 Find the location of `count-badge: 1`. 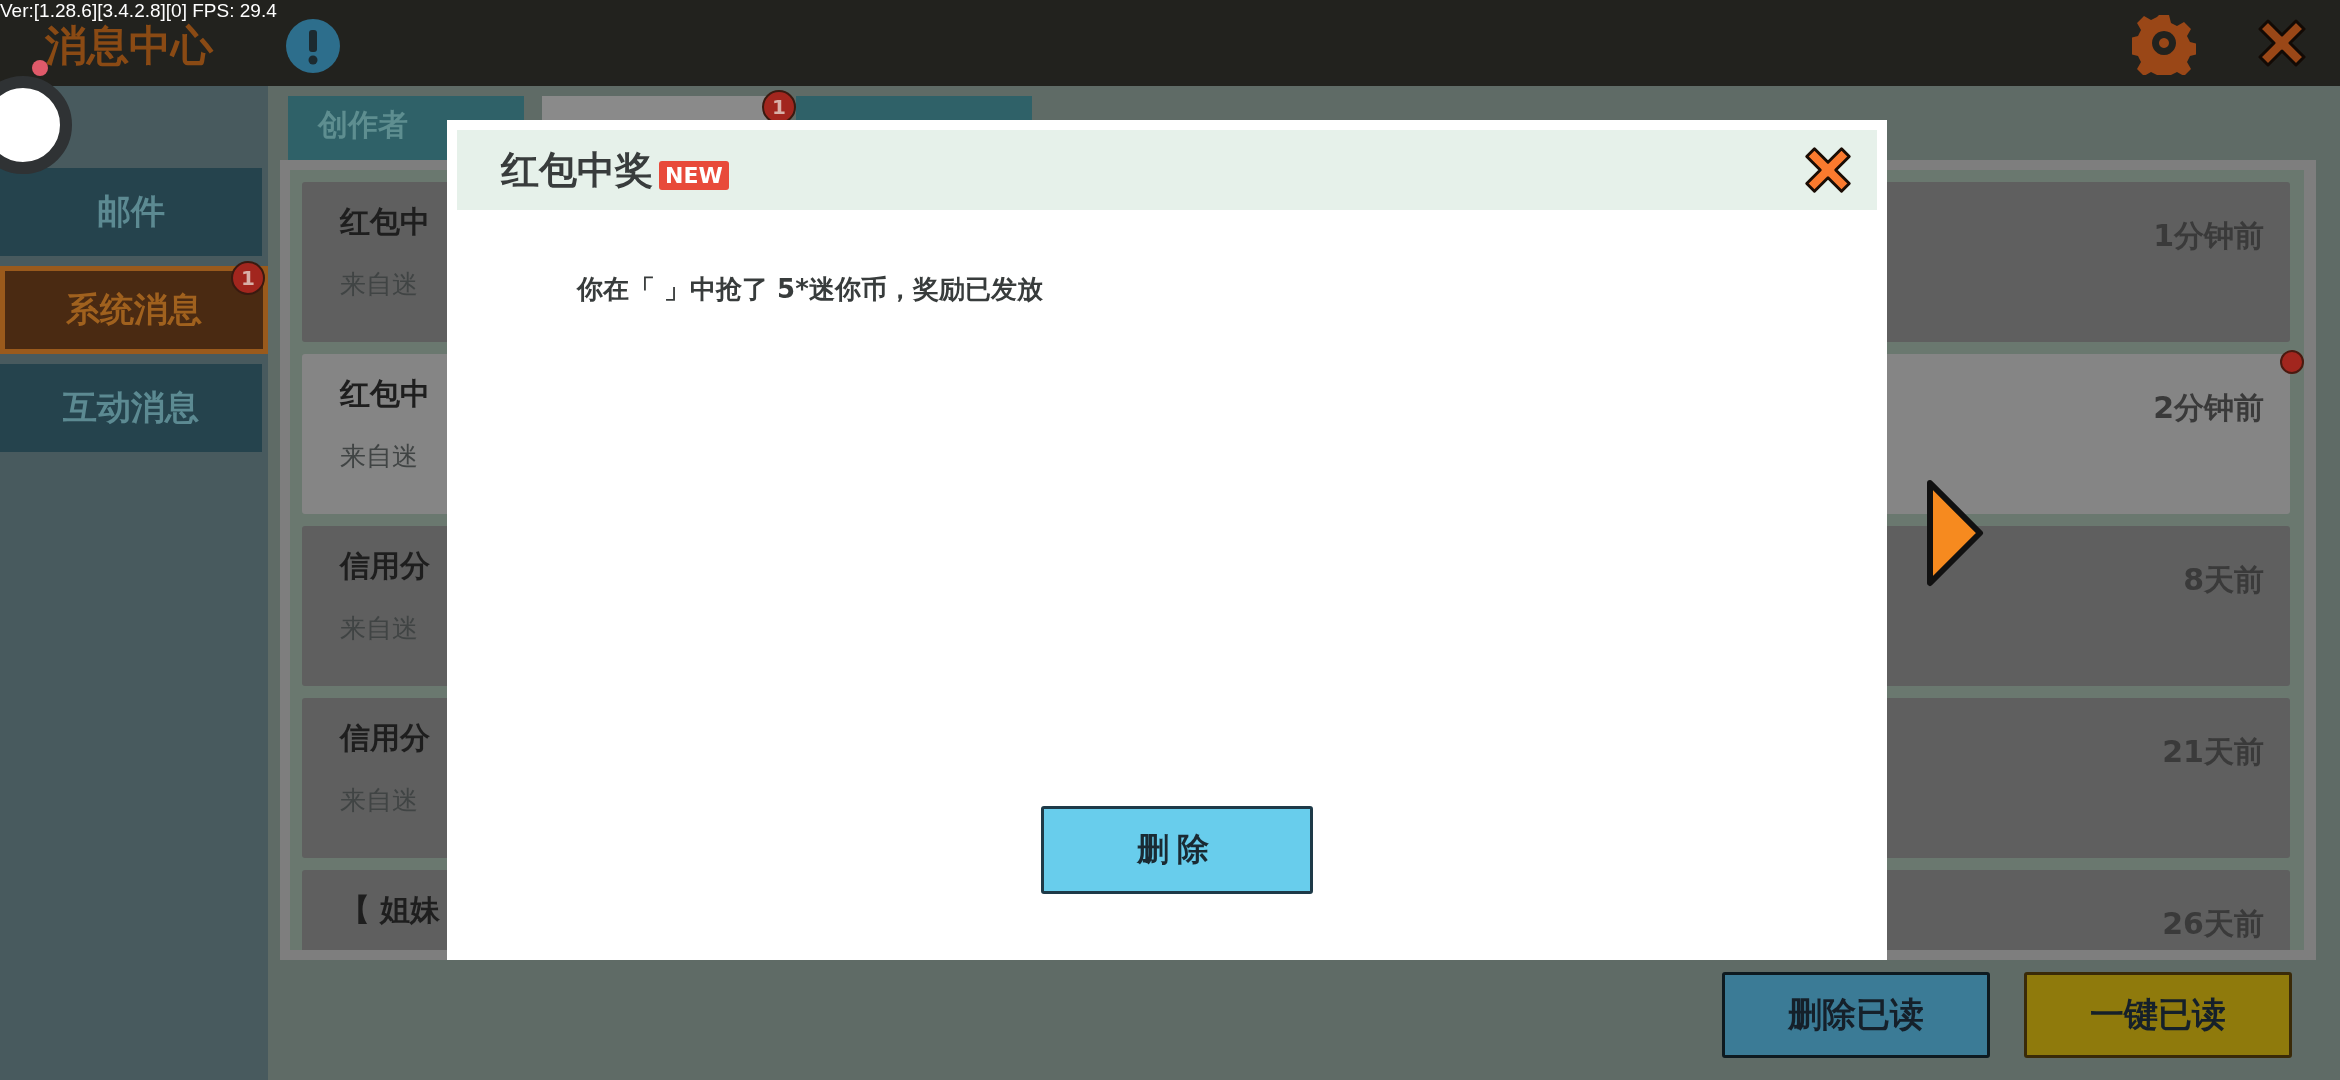

count-badge: 1 is located at coordinates (248, 278).